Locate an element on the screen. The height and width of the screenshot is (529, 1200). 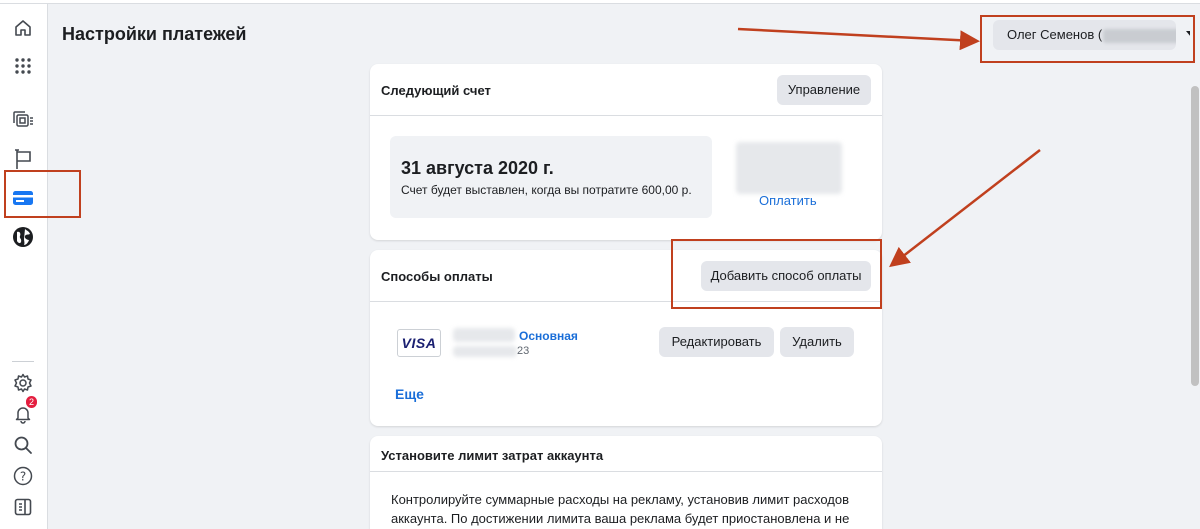
scrollbar-thumb is located at coordinates (1195, 236).